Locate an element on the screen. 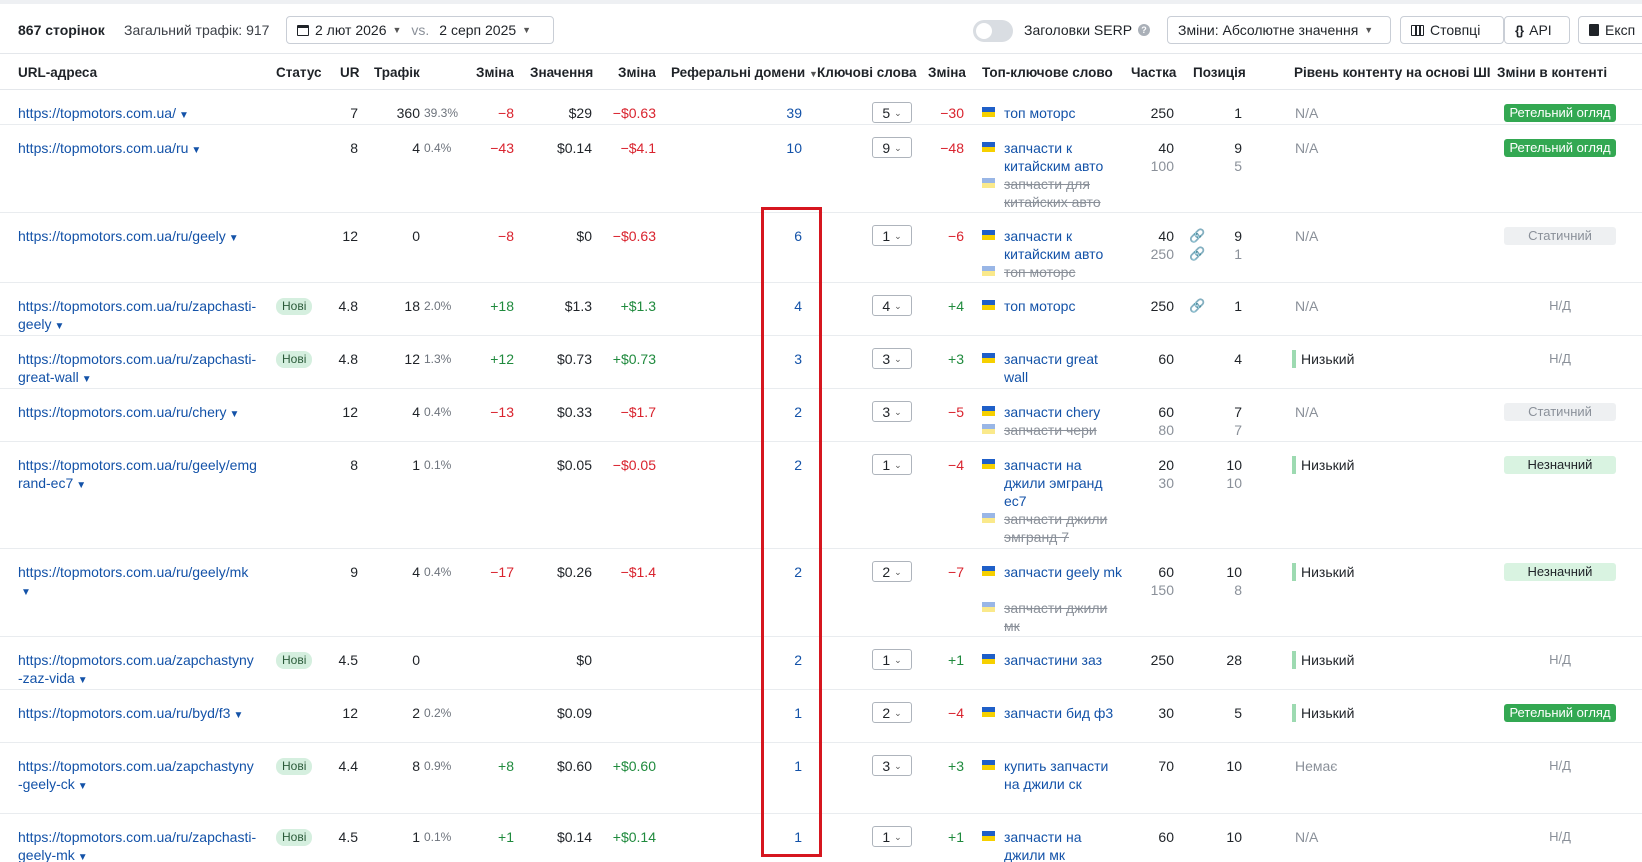  top-keyword-link: запчасти на джили мк is located at coordinates (1063, 845).